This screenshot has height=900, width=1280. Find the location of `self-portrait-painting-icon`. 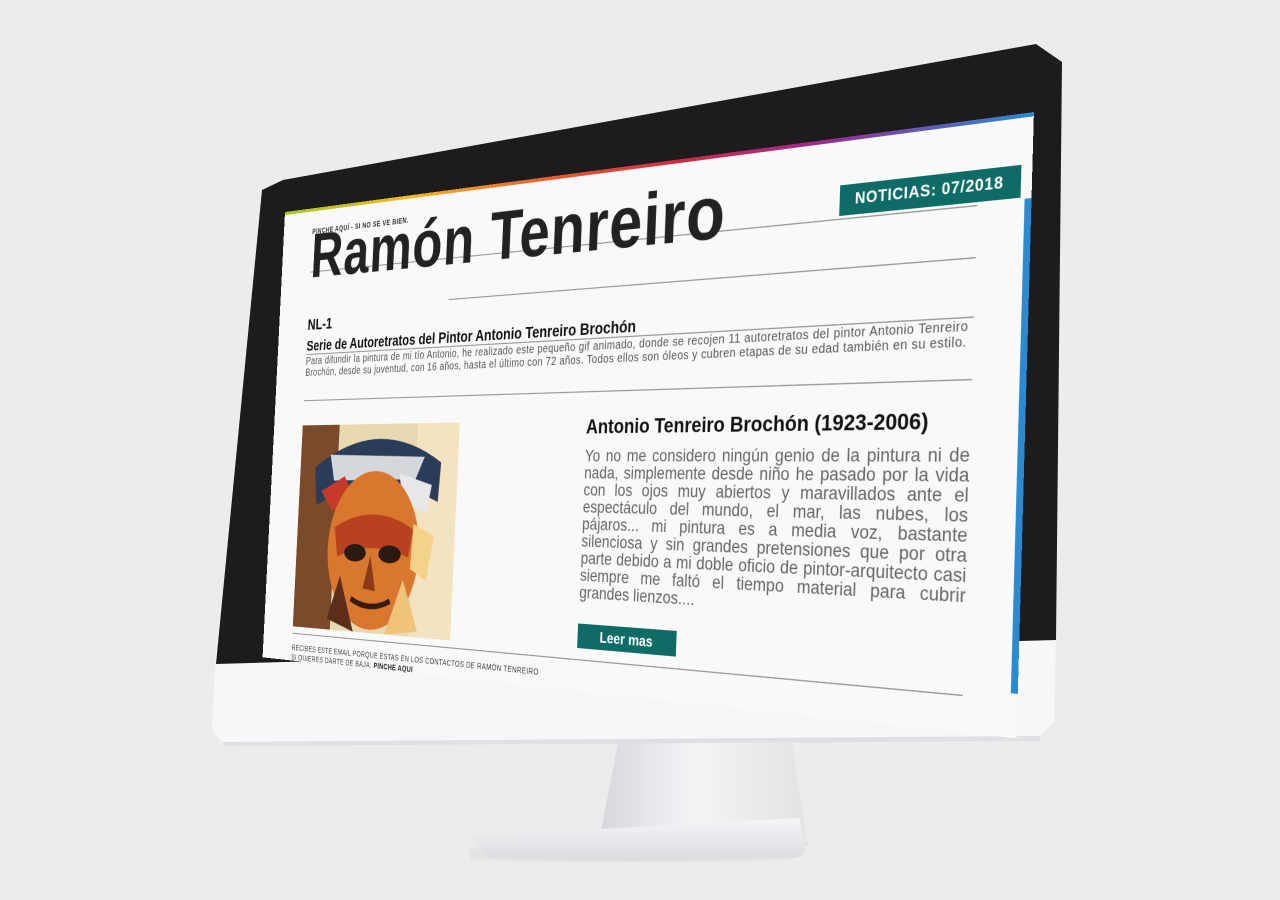

self-portrait-painting-icon is located at coordinates (376, 531).